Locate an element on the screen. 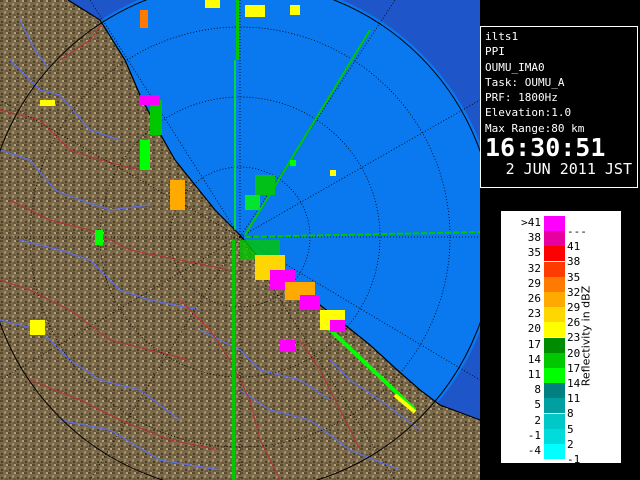 The width and height of the screenshot is (640, 480). legend-lower-label: 35 is located at coordinates (534, 253).